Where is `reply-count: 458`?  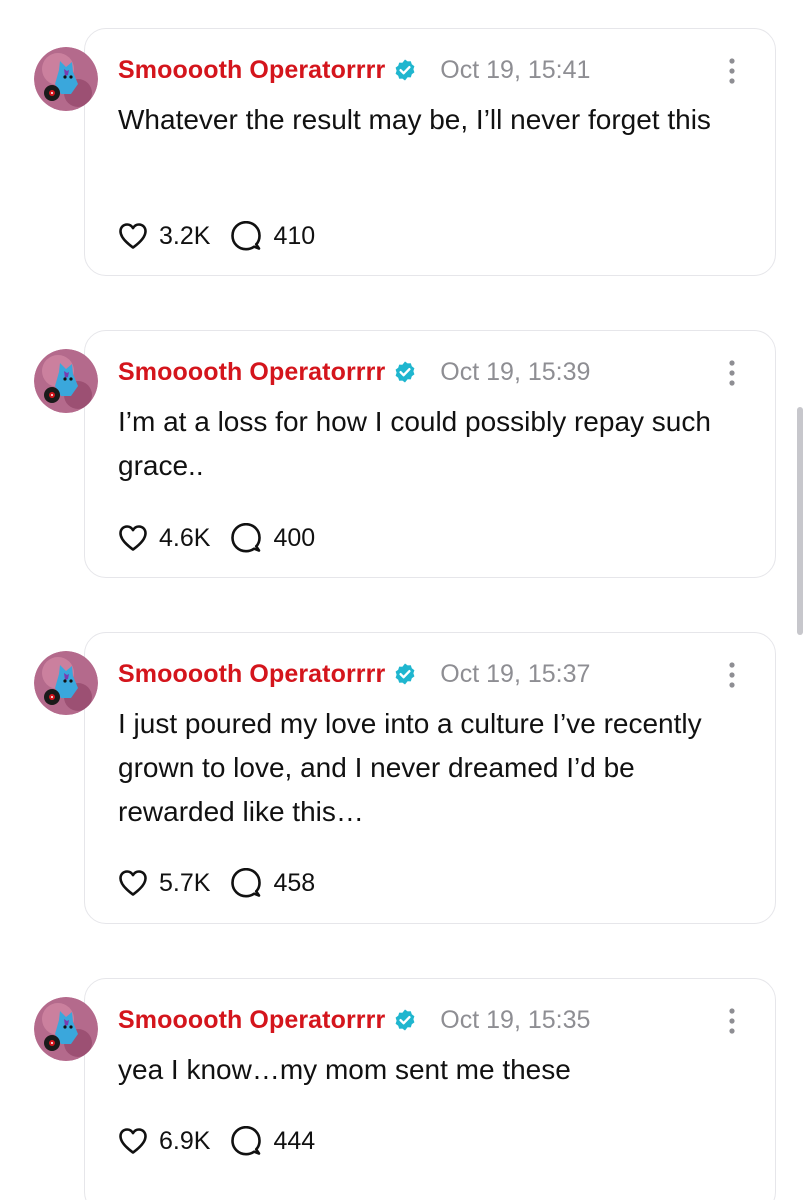
reply-count: 458 is located at coordinates (294, 882).